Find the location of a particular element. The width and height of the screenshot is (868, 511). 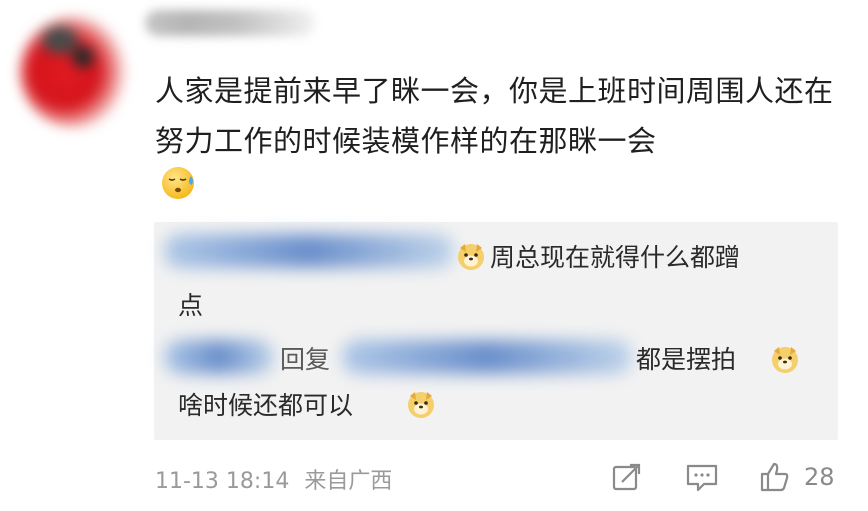

location: 来自广西 is located at coordinates (348, 481).